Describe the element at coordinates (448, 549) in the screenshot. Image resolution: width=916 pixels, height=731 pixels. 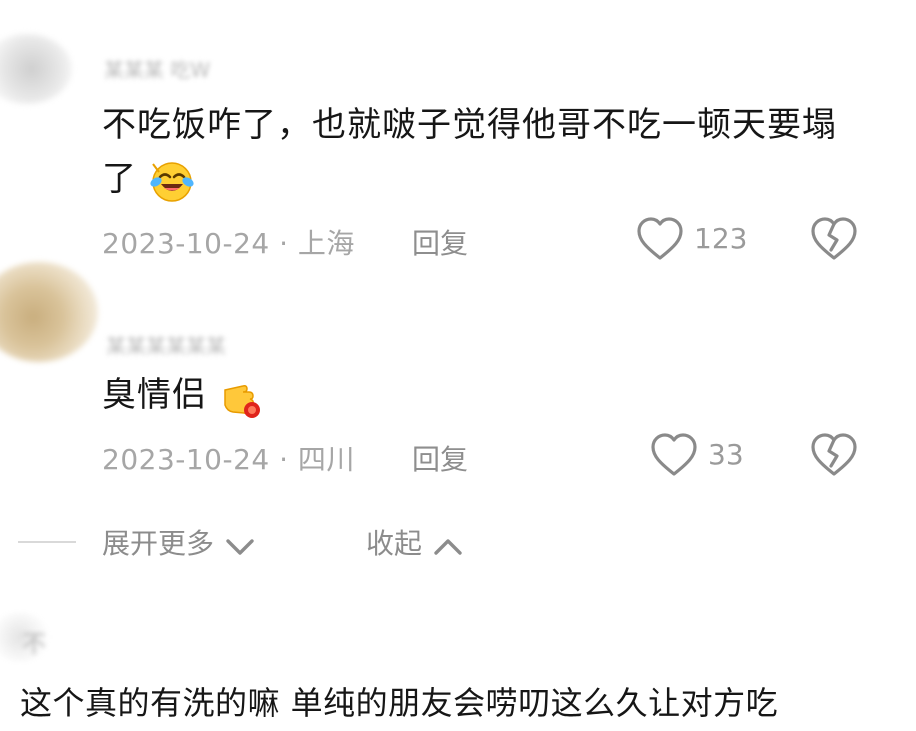
I see `chevron-up-icon` at that location.